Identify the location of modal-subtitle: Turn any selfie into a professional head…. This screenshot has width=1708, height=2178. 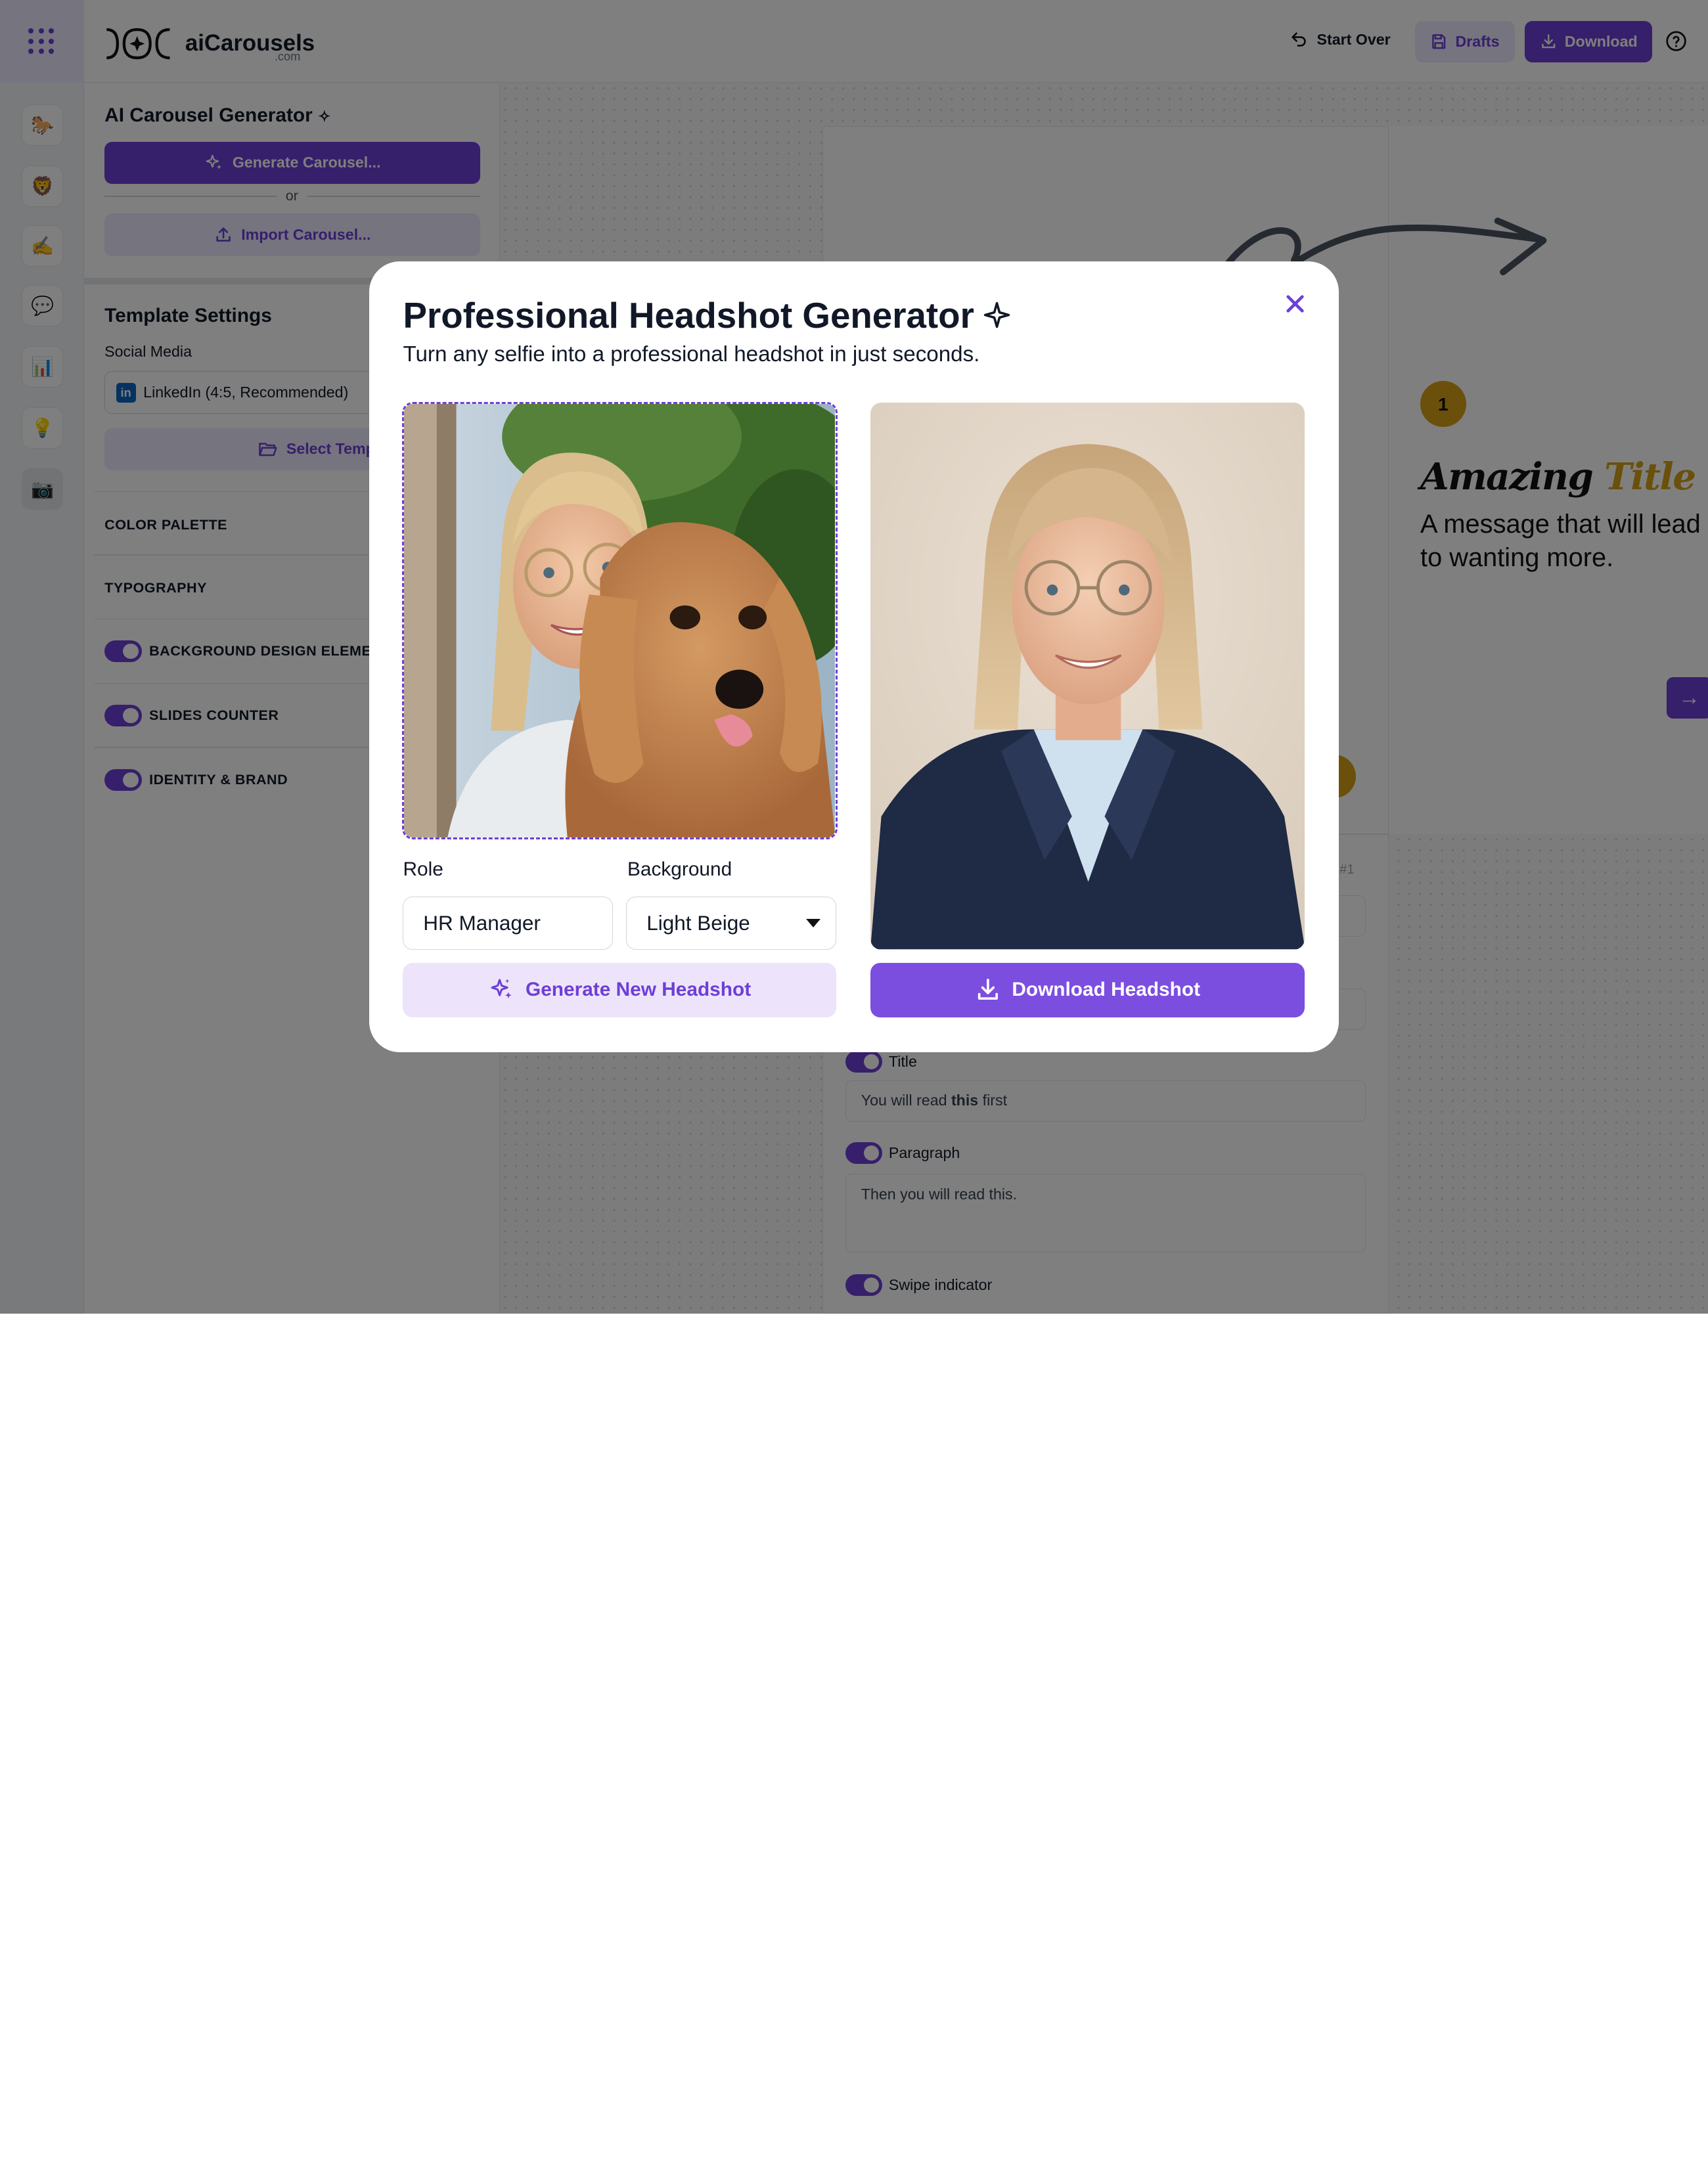
(691, 354).